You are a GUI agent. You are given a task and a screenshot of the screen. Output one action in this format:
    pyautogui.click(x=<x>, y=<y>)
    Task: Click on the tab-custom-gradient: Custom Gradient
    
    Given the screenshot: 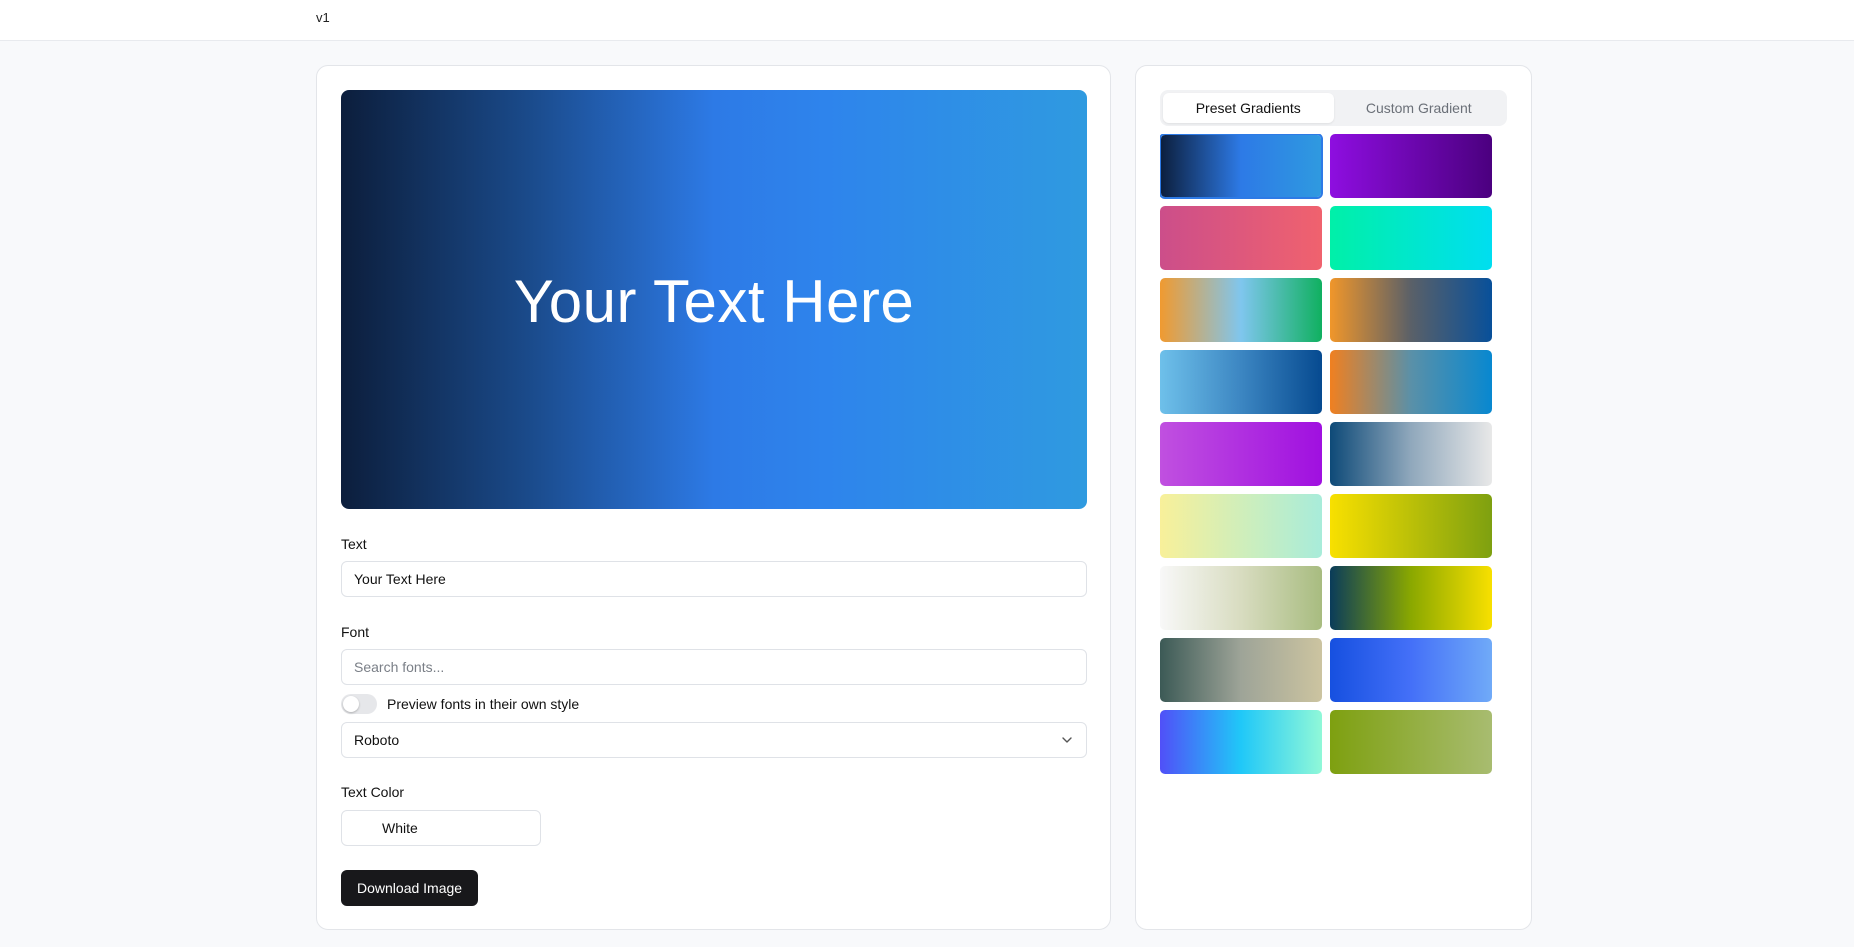 What is the action you would take?
    pyautogui.click(x=1419, y=108)
    